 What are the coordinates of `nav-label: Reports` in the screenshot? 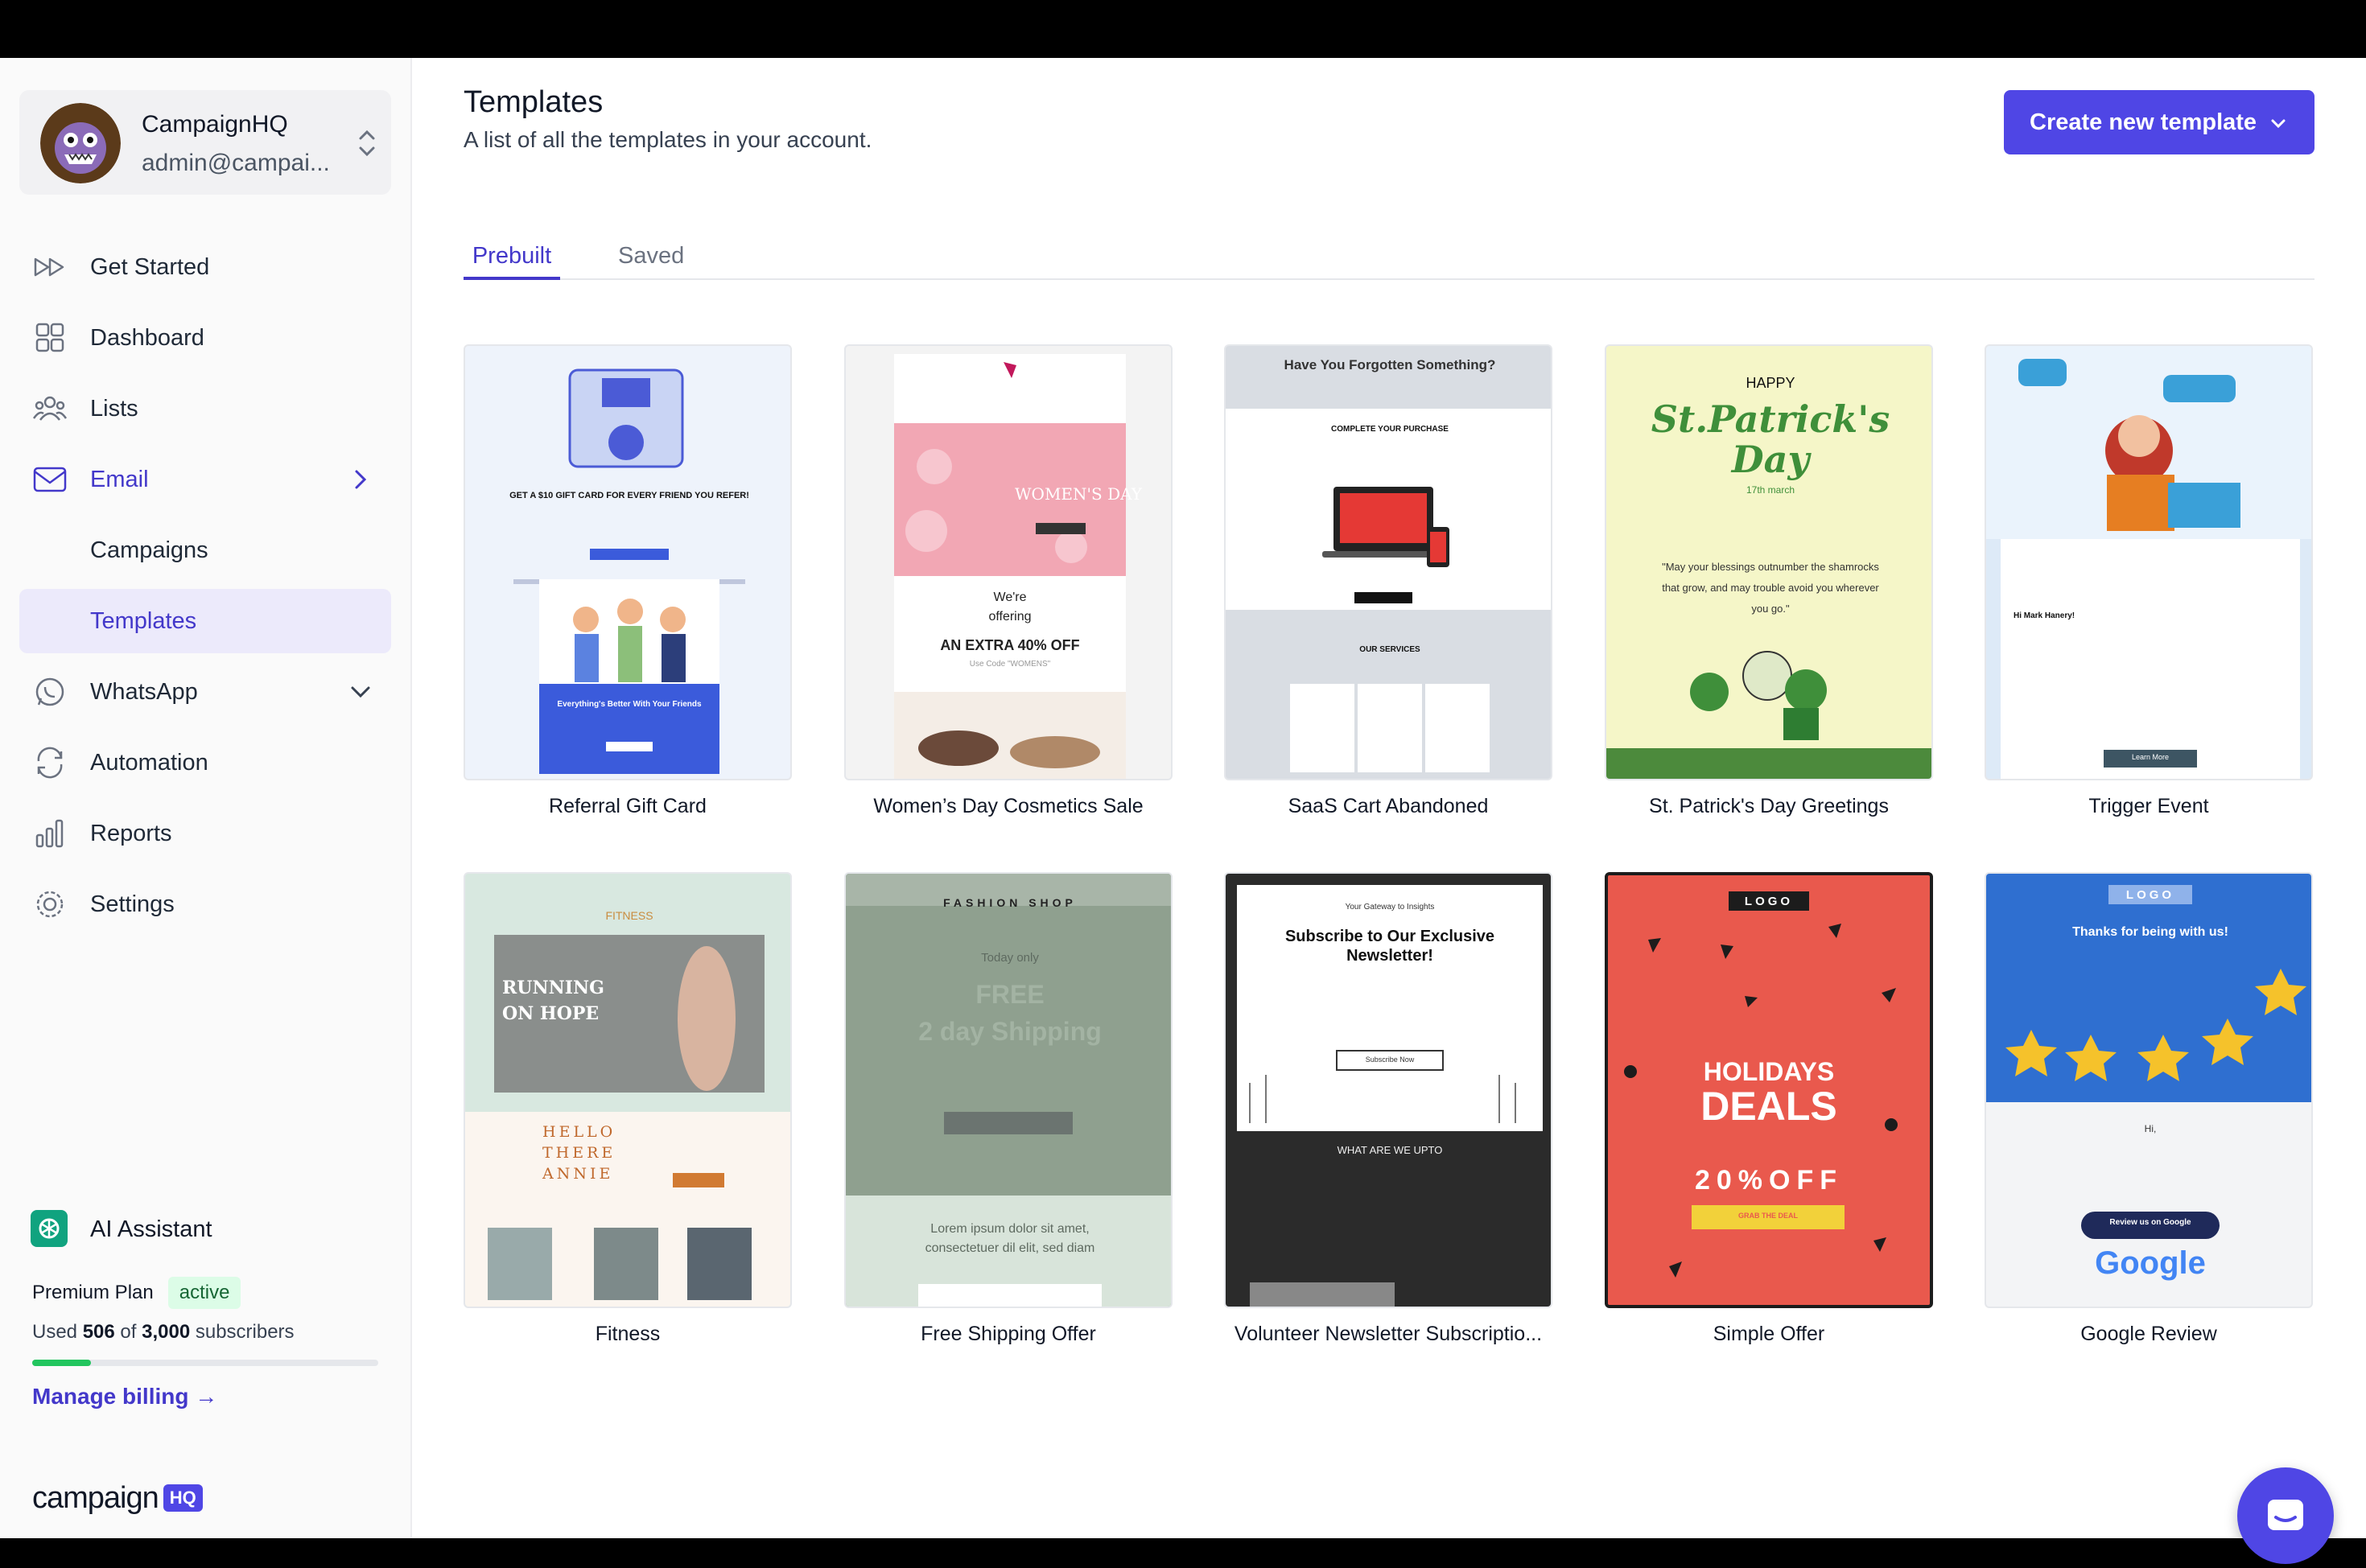 It's located at (131, 833).